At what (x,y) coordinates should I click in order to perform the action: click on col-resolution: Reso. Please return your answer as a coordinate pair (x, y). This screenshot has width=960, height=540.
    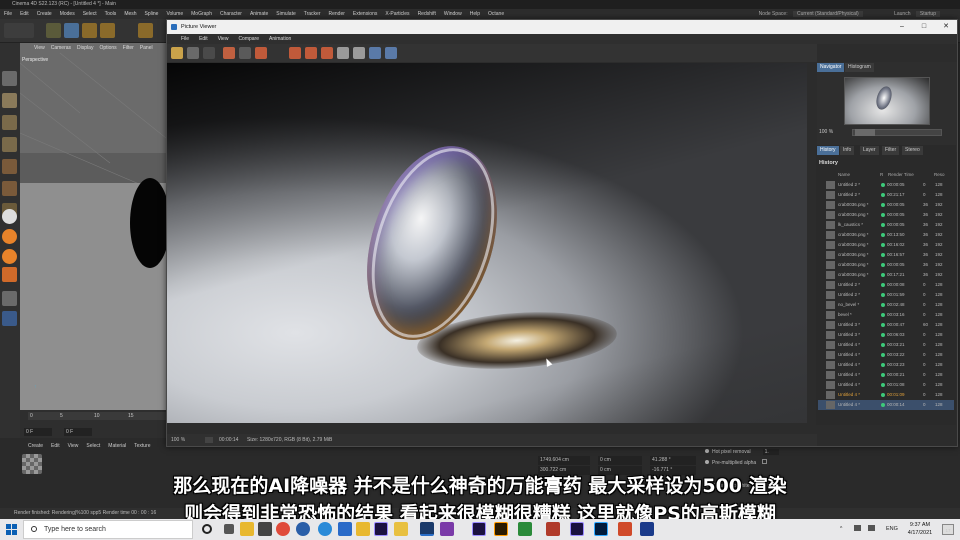
    Looking at the image, I should click on (939, 175).